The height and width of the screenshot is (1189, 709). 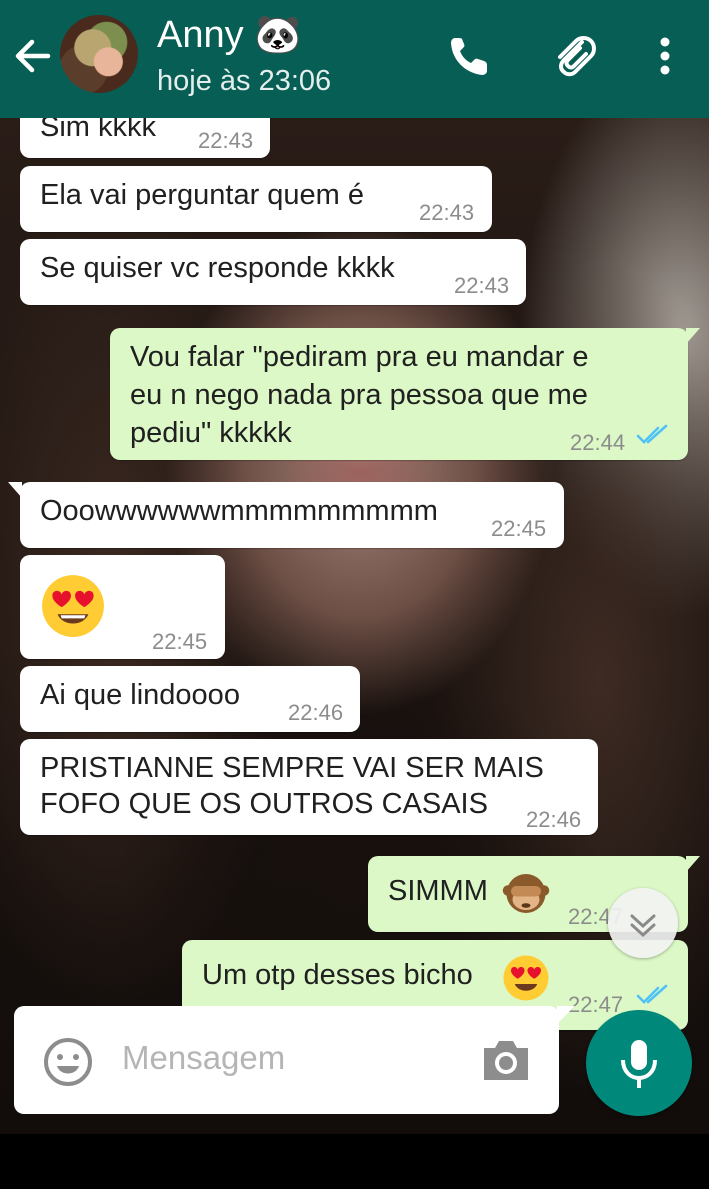 What do you see at coordinates (665, 56) in the screenshot?
I see `more-vertical-icon` at bounding box center [665, 56].